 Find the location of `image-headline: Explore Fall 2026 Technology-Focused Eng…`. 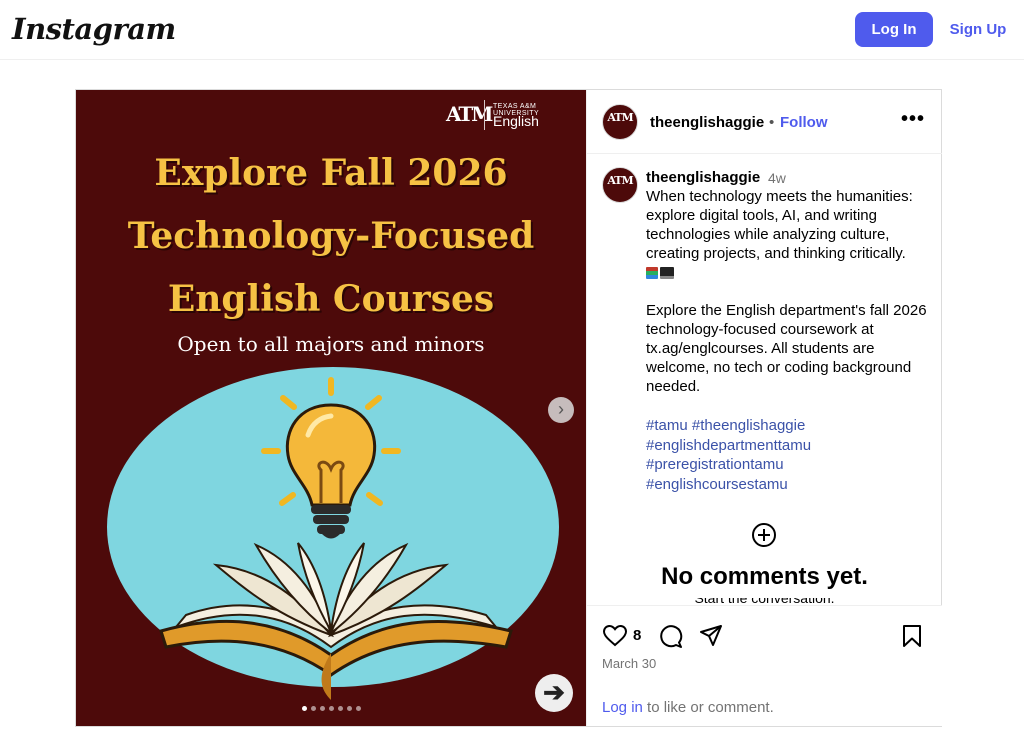

image-headline: Explore Fall 2026 Technology-Focused Eng… is located at coordinates (331, 236).